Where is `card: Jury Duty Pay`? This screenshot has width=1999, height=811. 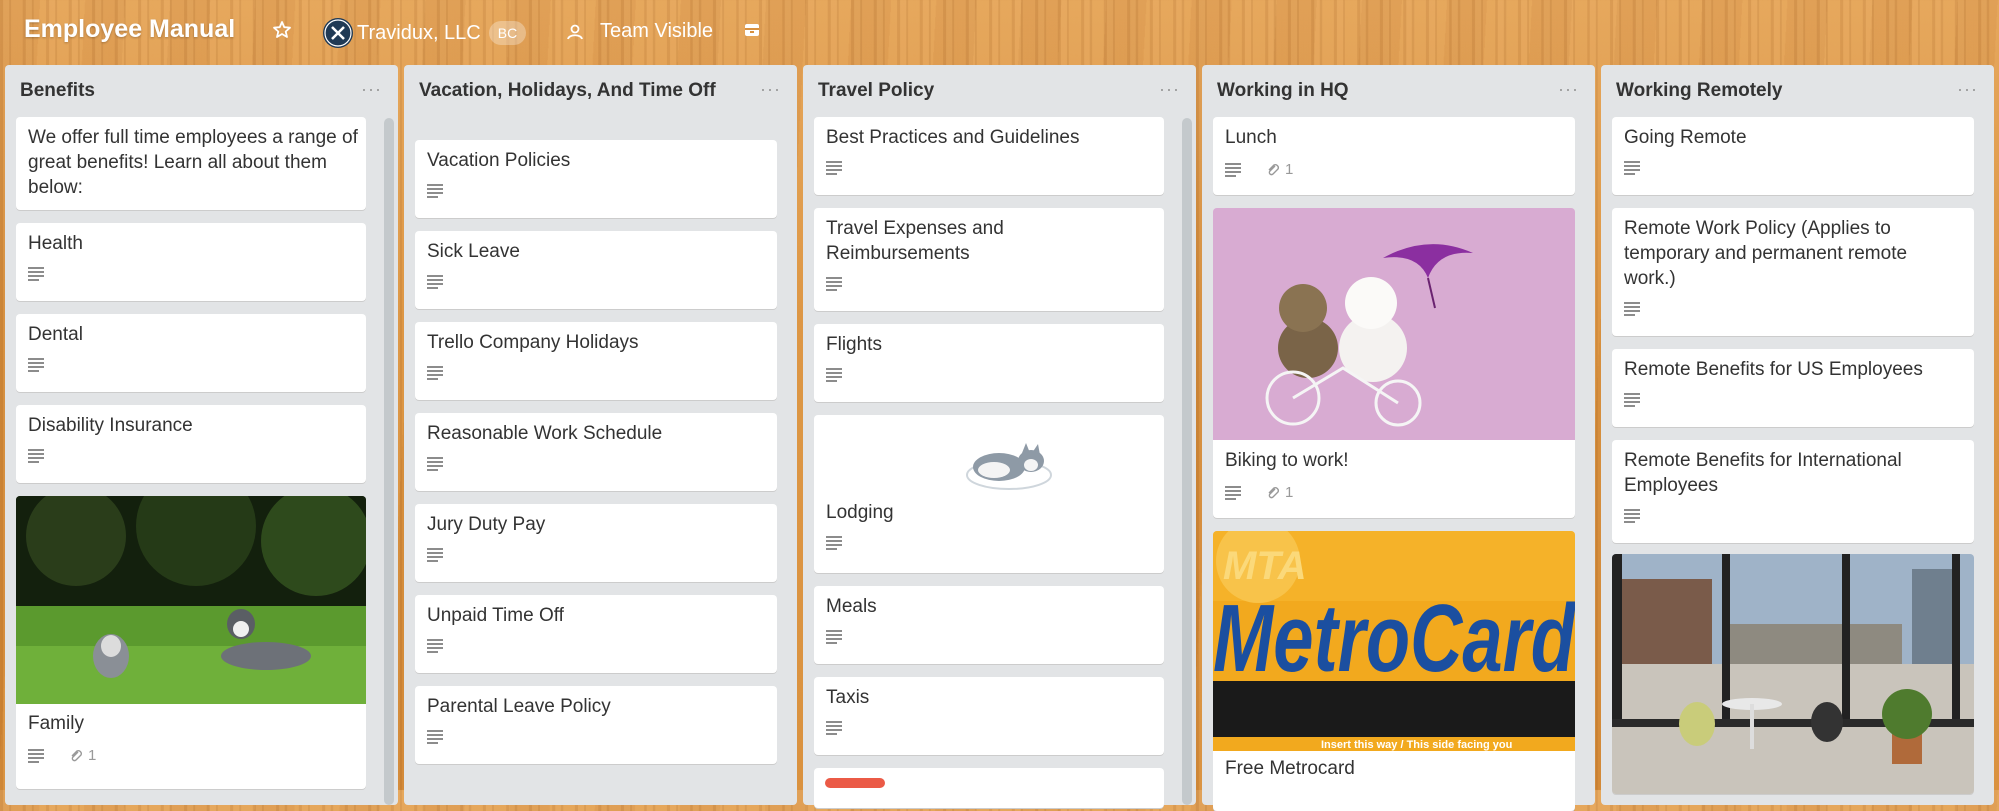
card: Jury Duty Pay is located at coordinates (596, 543).